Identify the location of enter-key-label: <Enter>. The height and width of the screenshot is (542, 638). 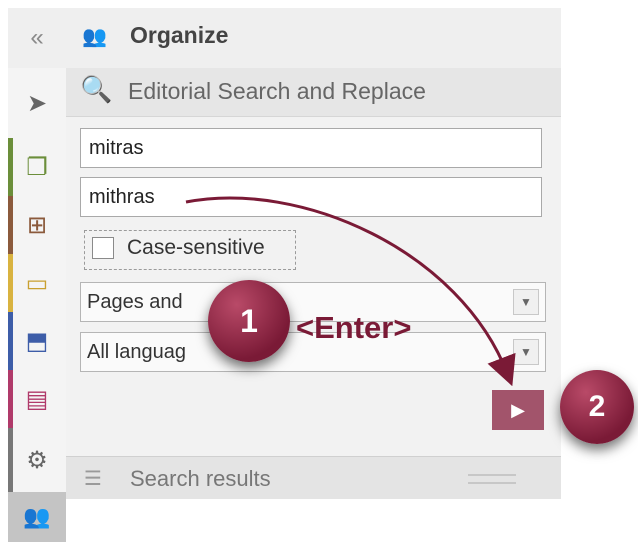
(354, 327).